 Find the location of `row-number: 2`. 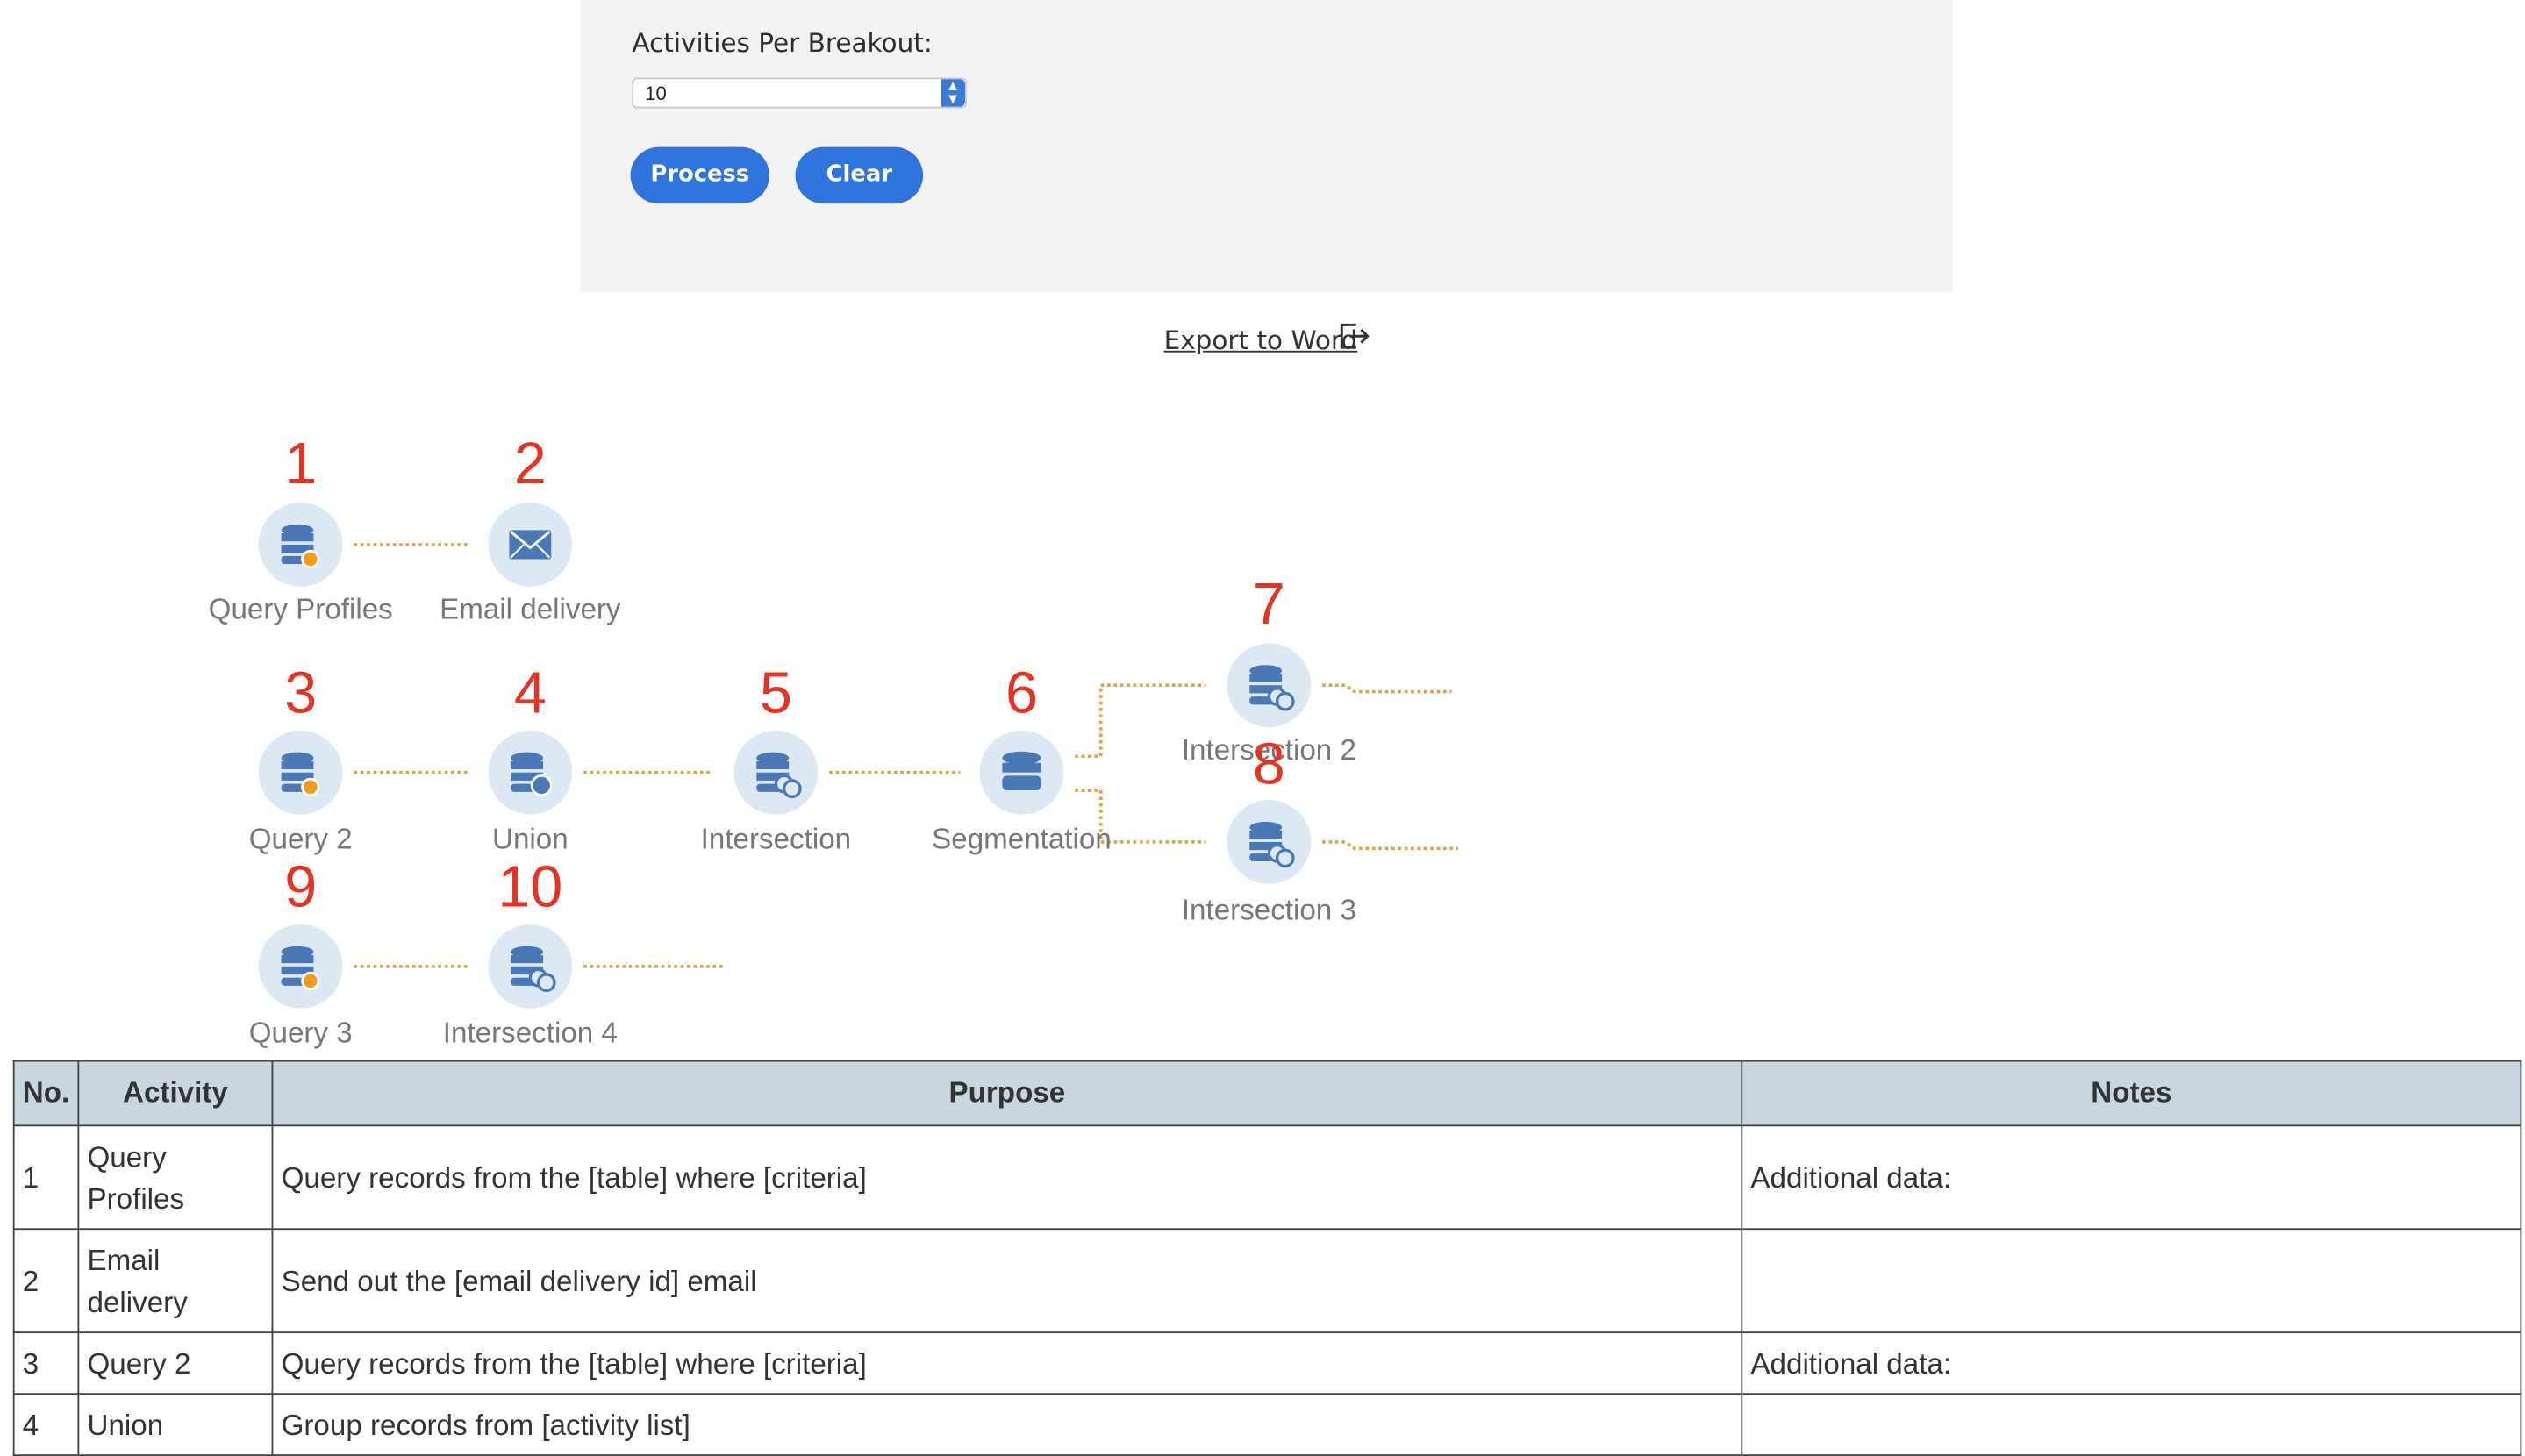

row-number: 2 is located at coordinates (46, 1281).